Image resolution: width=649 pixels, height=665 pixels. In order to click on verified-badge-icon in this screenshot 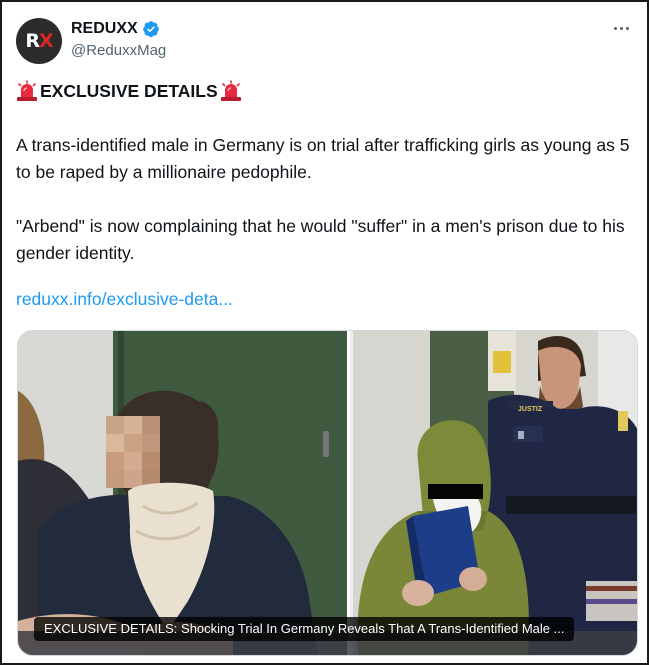, I will do `click(150, 29)`.